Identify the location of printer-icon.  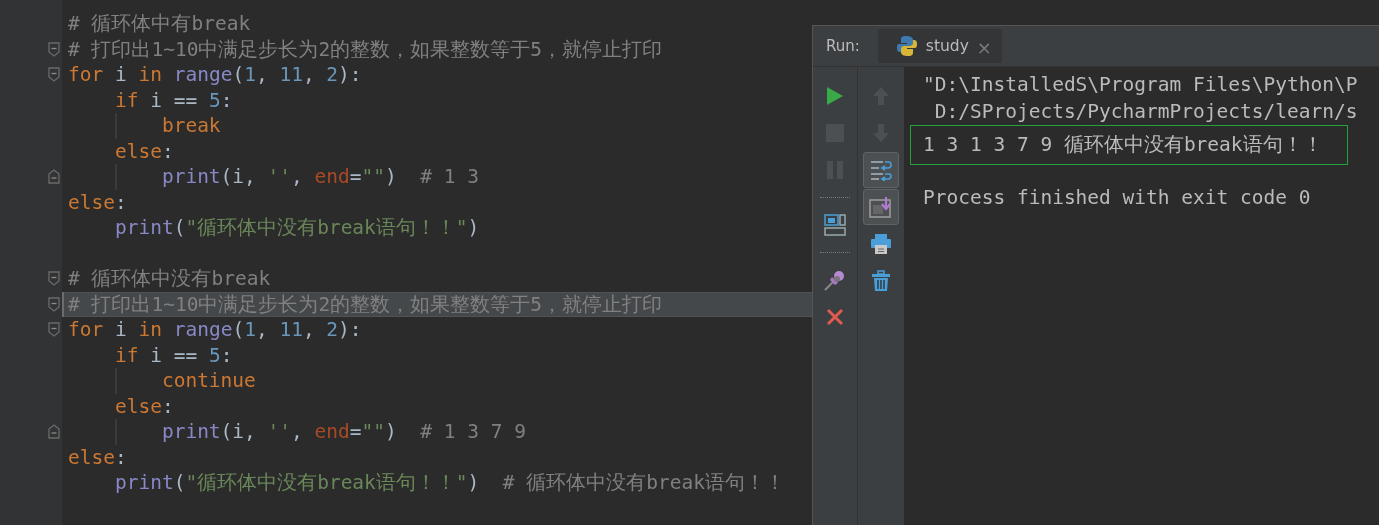
(881, 244).